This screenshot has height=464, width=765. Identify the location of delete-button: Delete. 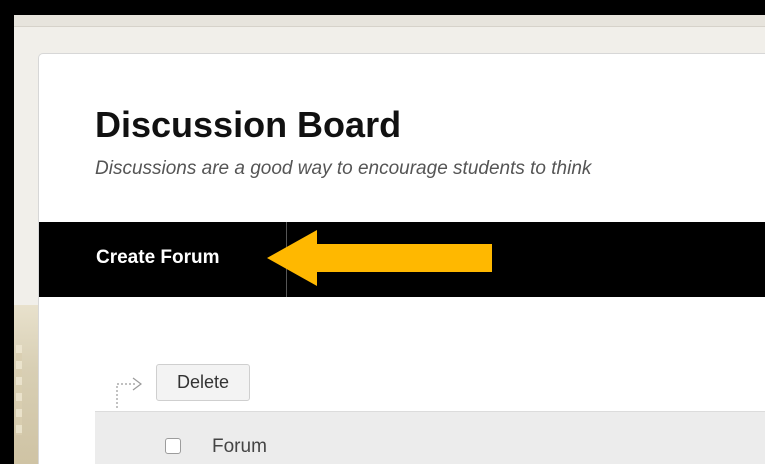
(203, 382).